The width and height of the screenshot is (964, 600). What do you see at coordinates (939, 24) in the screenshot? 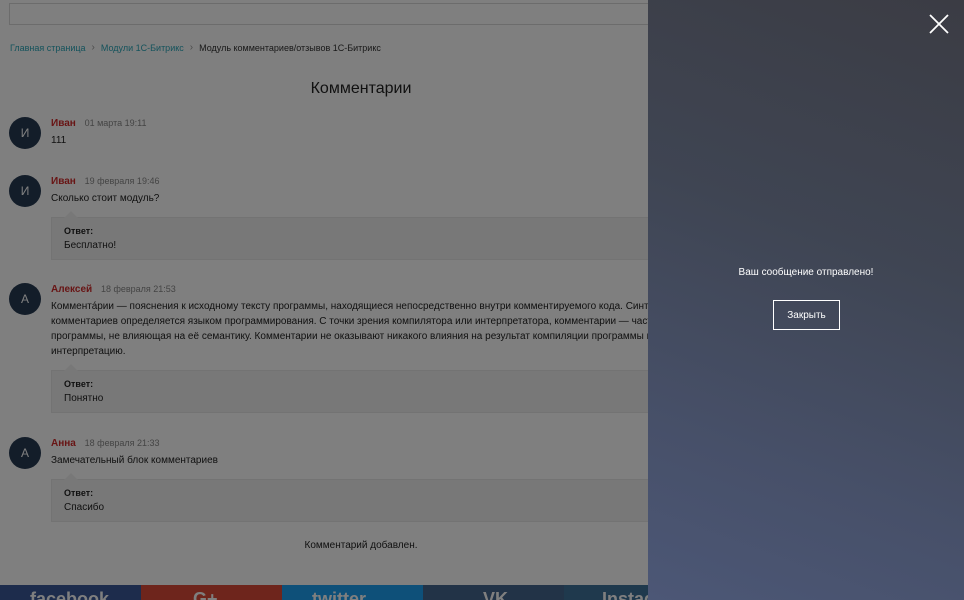
I see `close-icon` at bounding box center [939, 24].